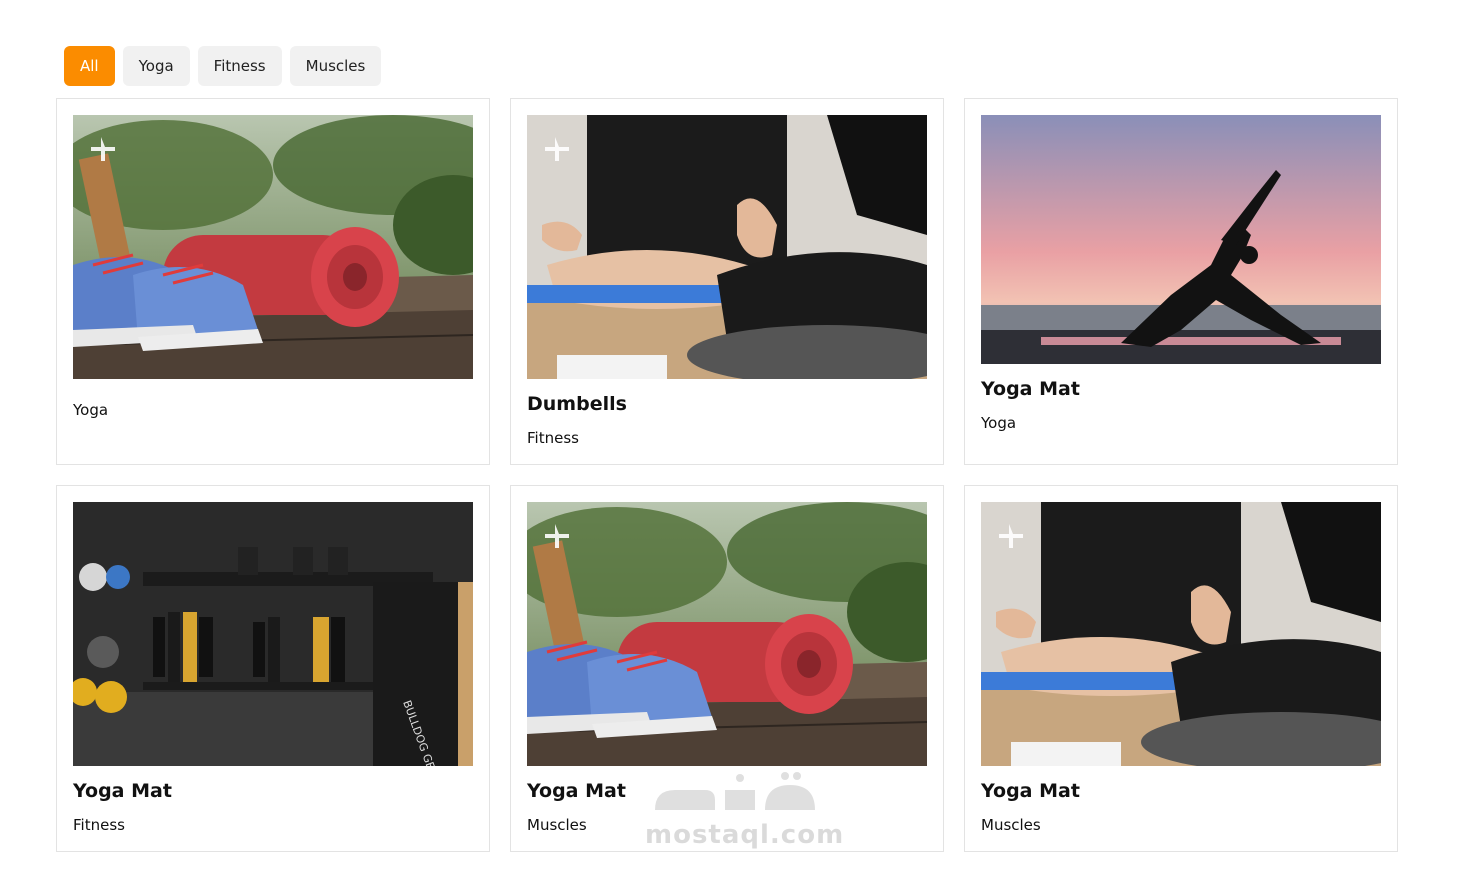 The height and width of the screenshot is (869, 1469). Describe the element at coordinates (239, 66) in the screenshot. I see `filter-fitness-button: Fitness` at that location.